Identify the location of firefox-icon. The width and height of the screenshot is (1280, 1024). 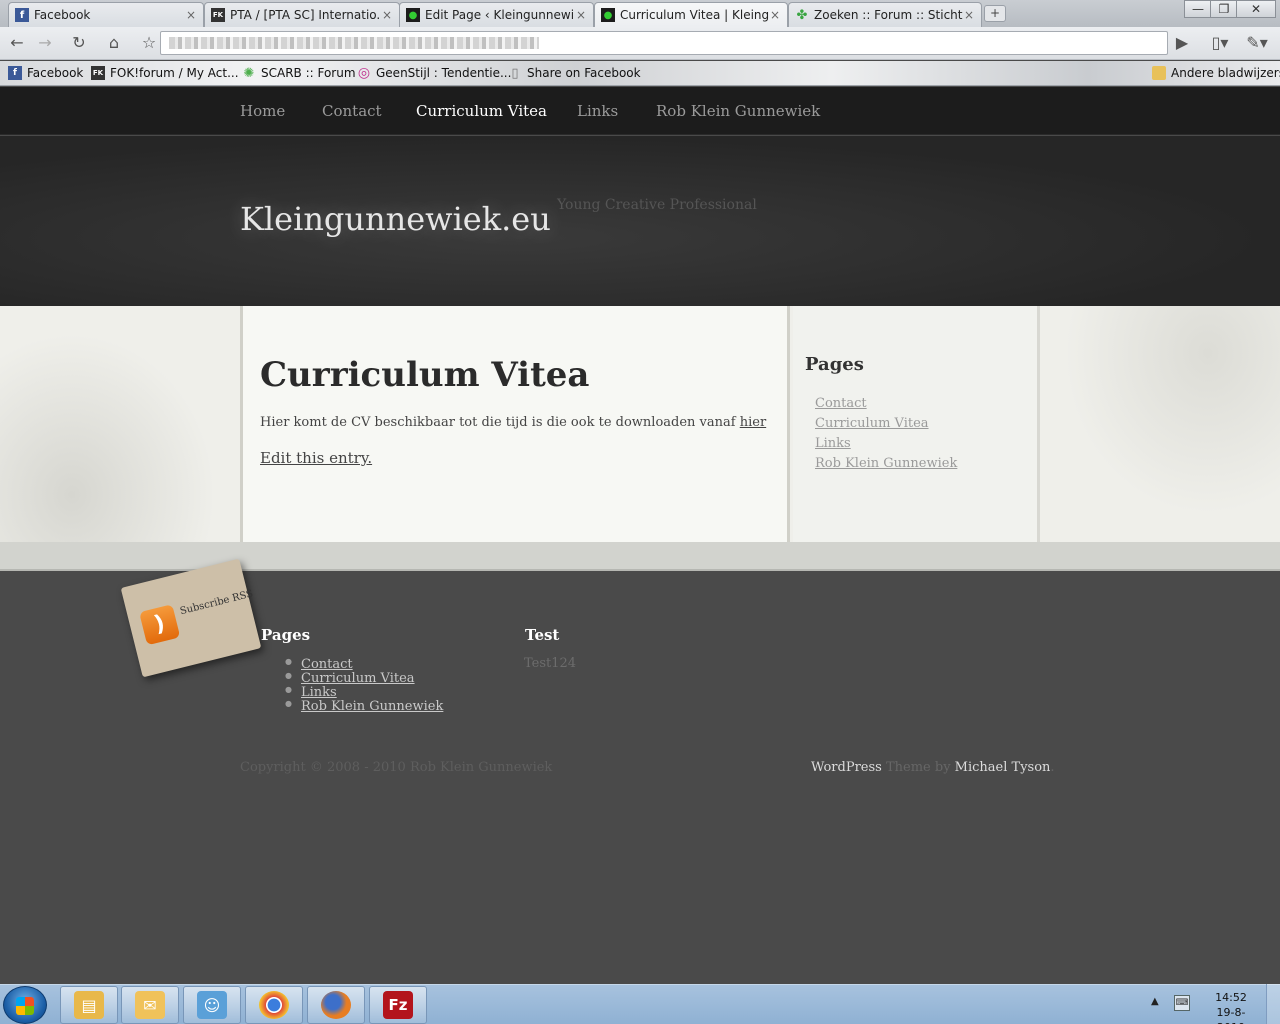
(336, 1005).